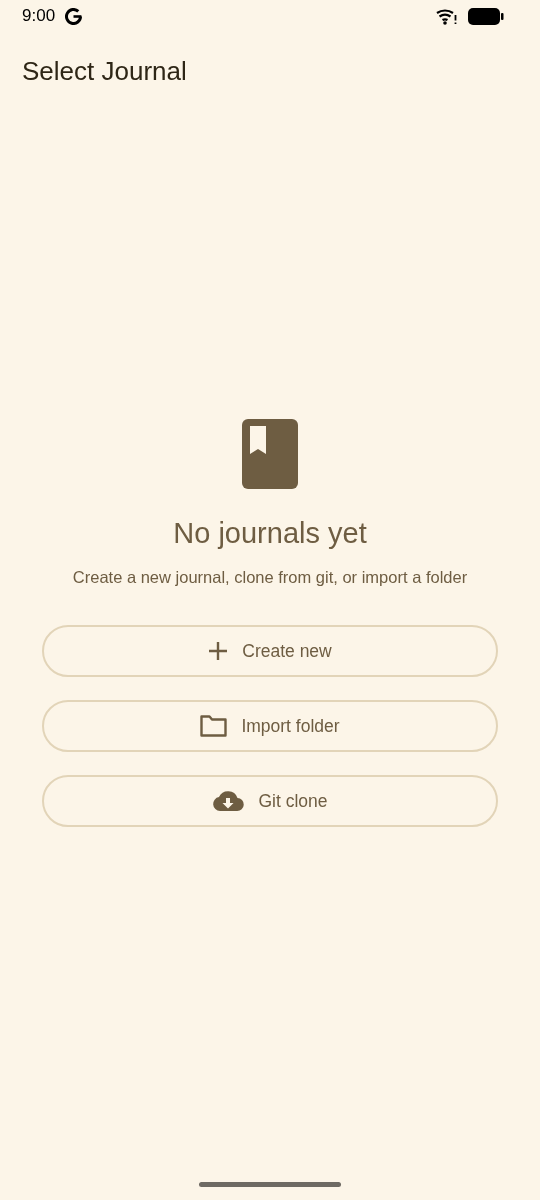 The height and width of the screenshot is (1200, 540). I want to click on google-icon, so click(74, 16).